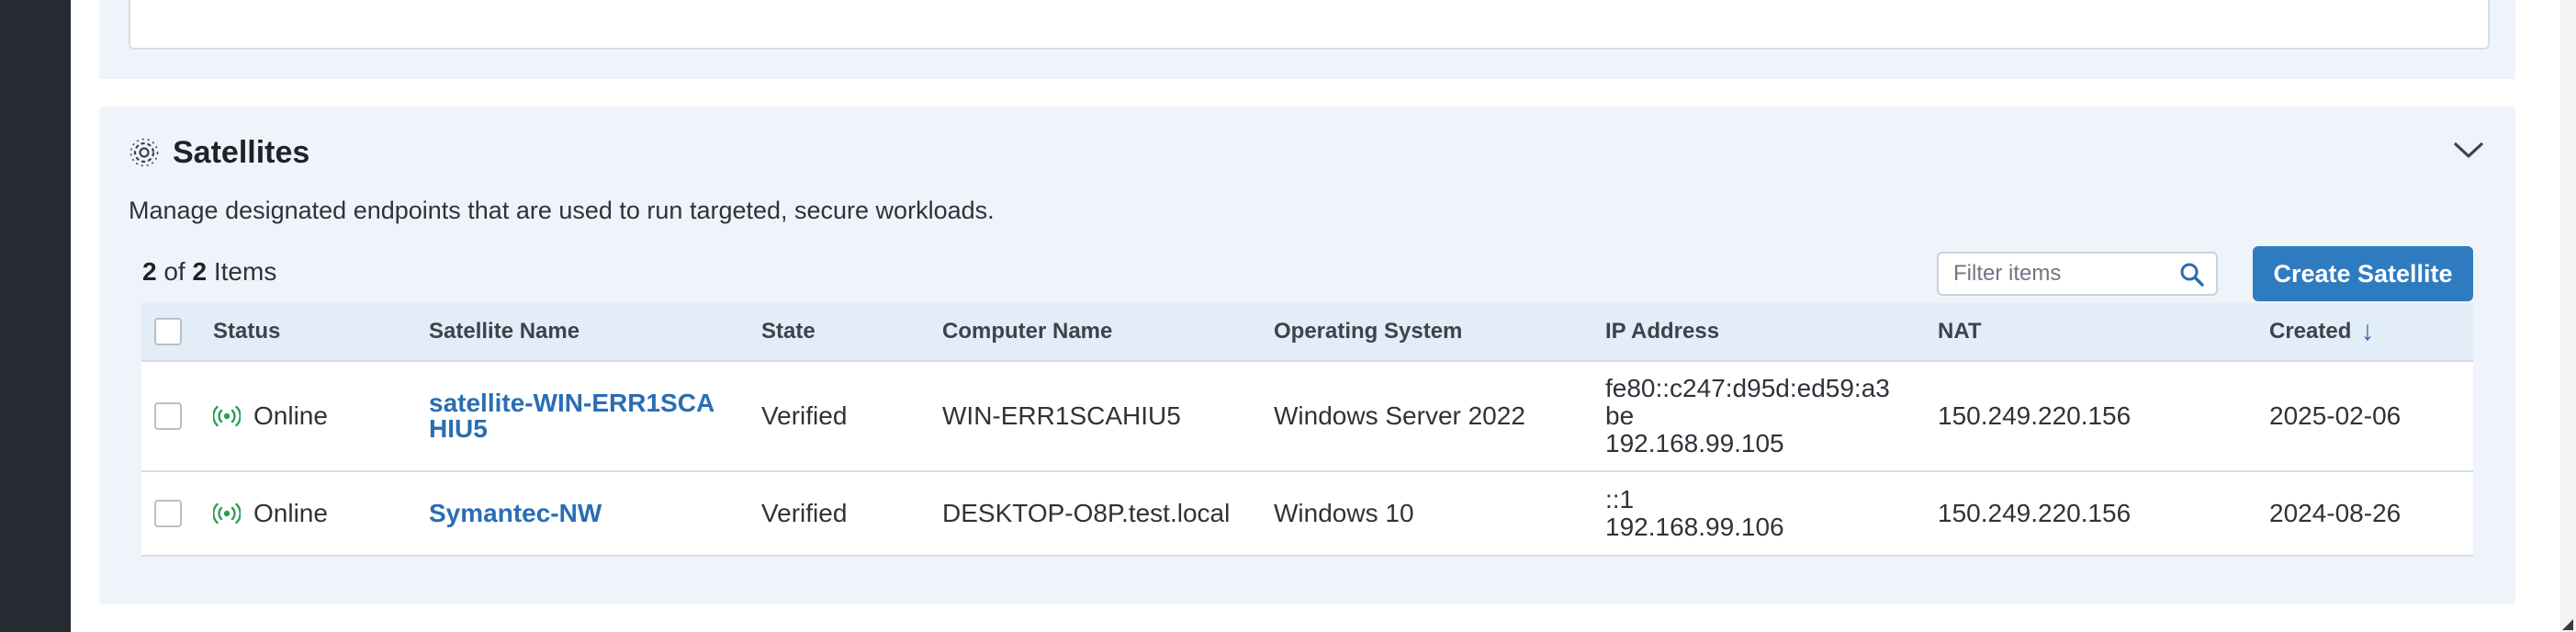 The height and width of the screenshot is (632, 2576). I want to click on created-cell: 2024-08-26, so click(2335, 513).